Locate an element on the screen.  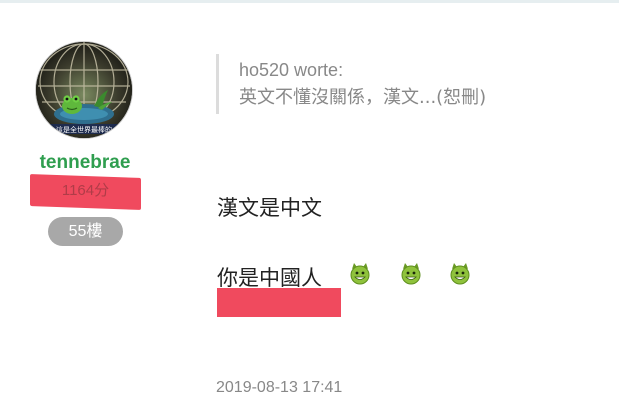
user-points: 1164分 is located at coordinates (85, 192).